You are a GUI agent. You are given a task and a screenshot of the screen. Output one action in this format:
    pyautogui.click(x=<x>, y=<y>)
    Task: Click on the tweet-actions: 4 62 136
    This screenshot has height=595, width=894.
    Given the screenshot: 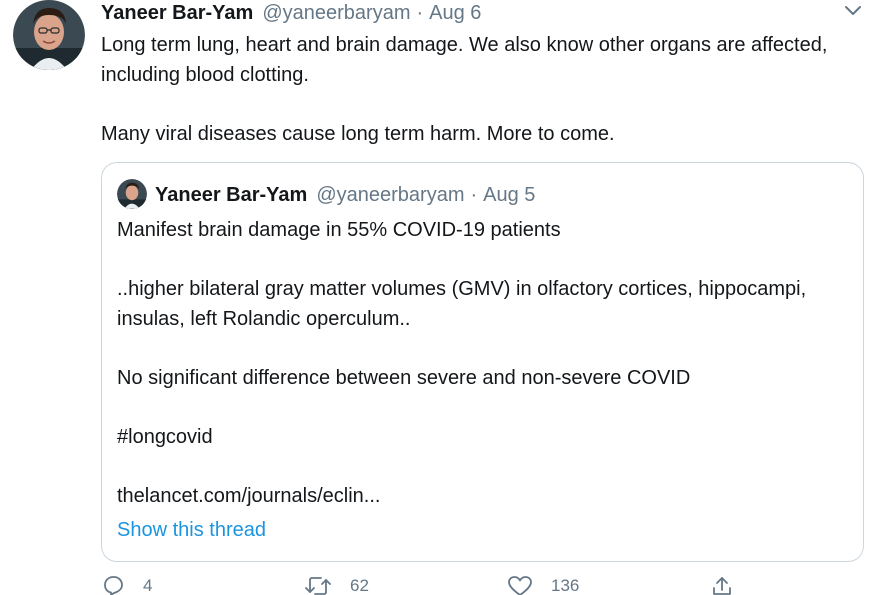 What is the action you would take?
    pyautogui.click(x=451, y=584)
    